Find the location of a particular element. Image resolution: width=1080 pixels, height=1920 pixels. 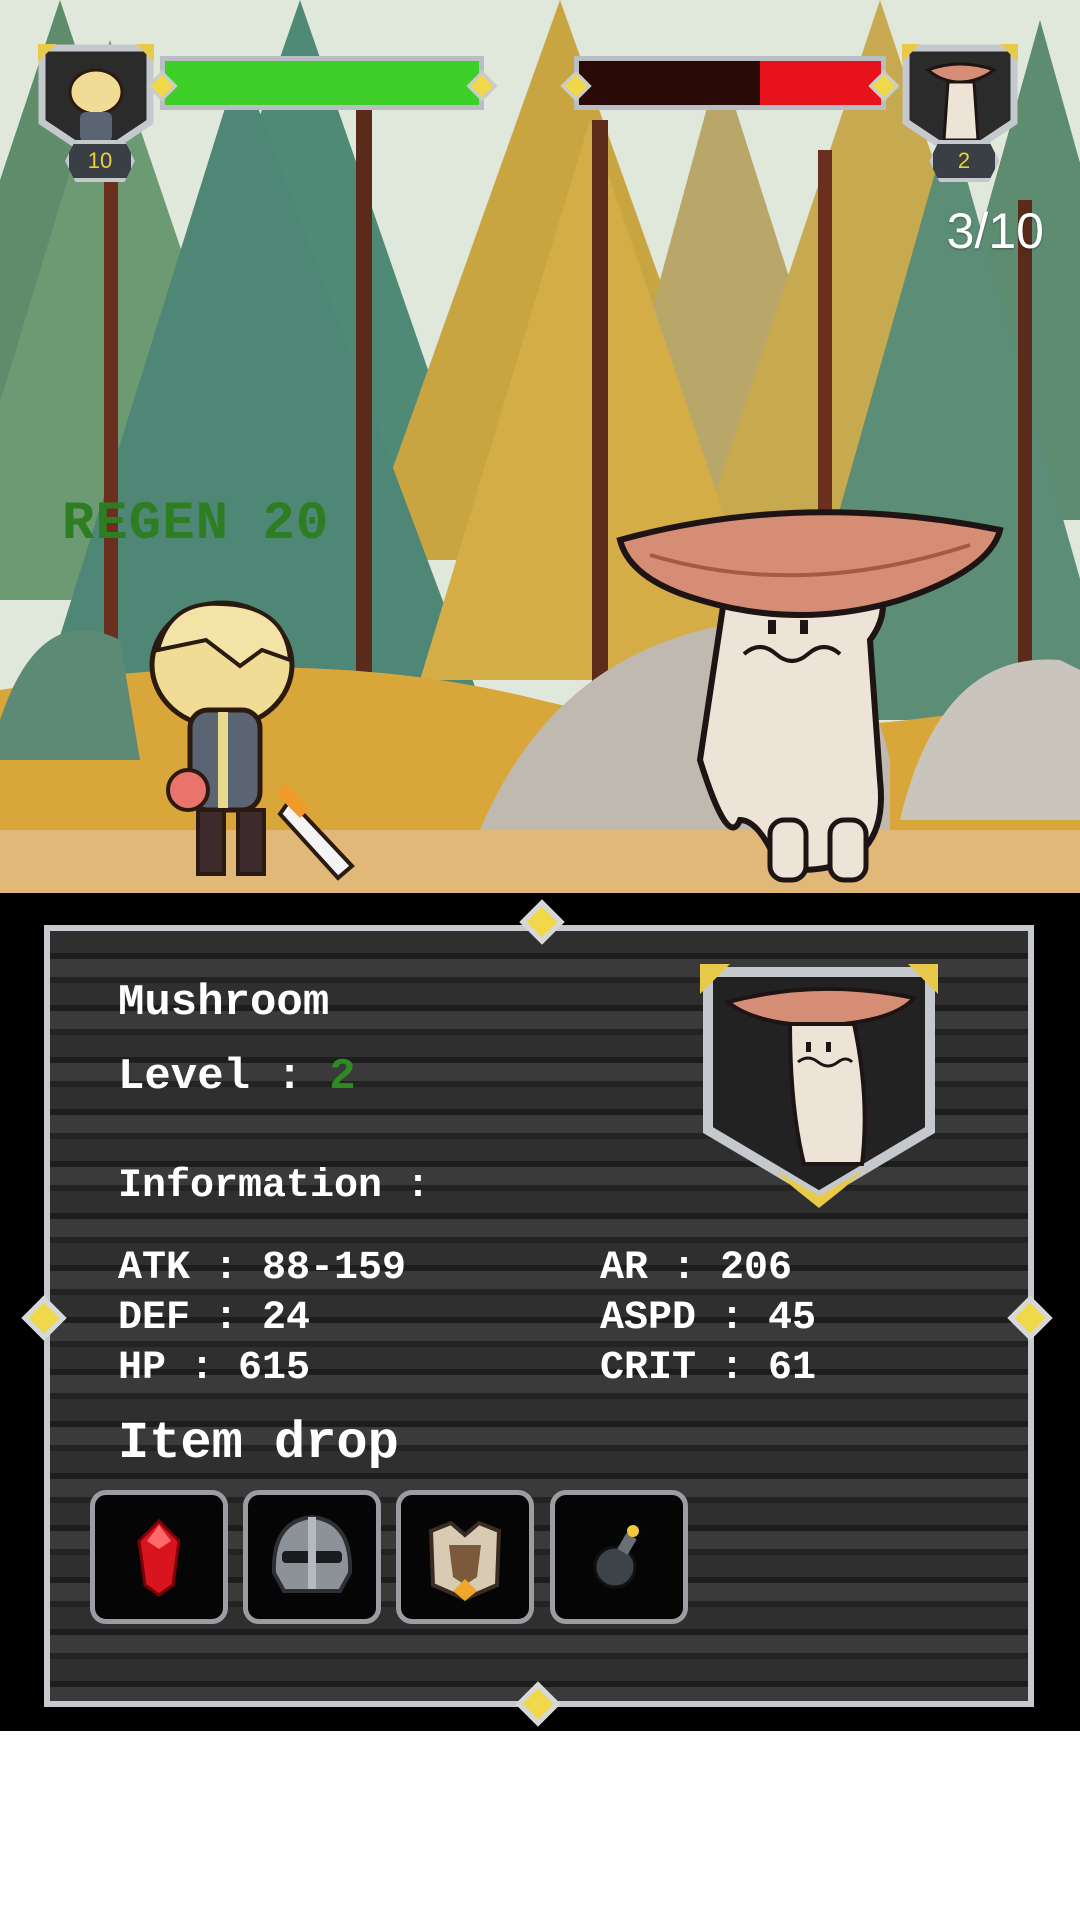

monster-portrait is located at coordinates (819, 1086).